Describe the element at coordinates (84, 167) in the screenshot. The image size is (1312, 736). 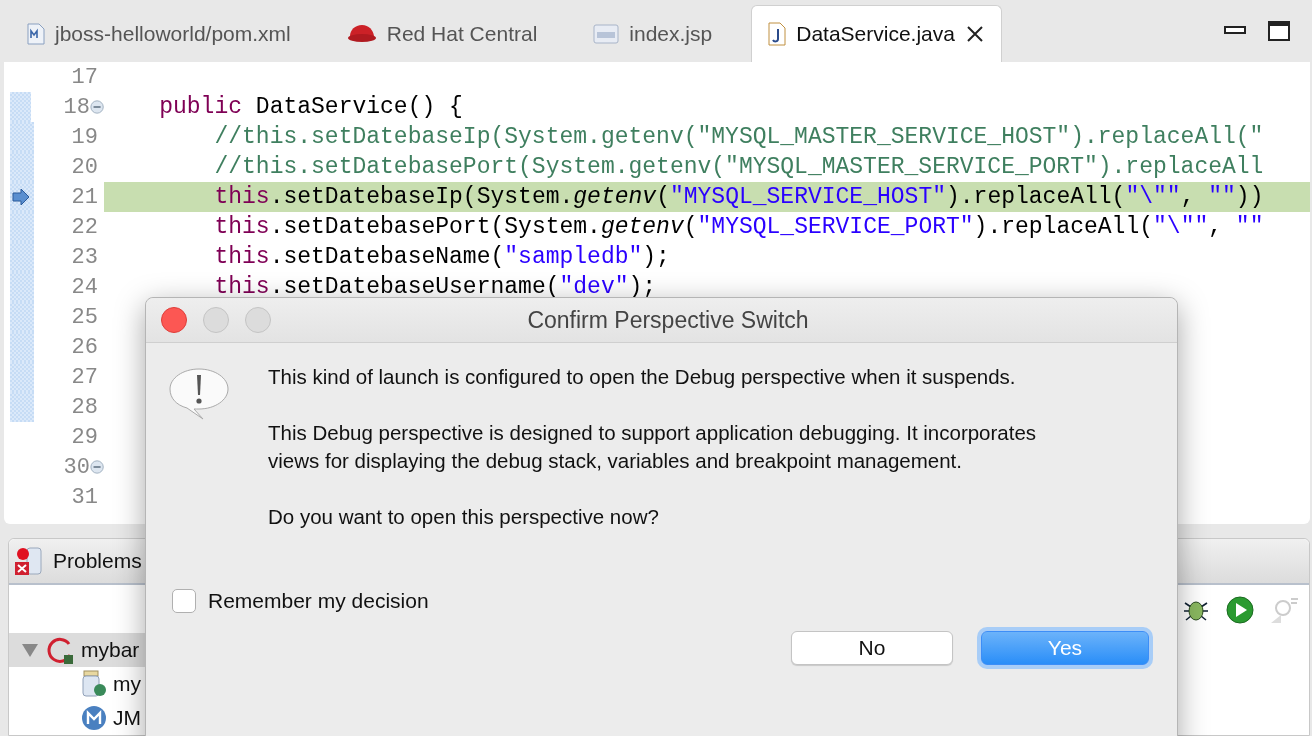
I see `line-number: 20` at that location.